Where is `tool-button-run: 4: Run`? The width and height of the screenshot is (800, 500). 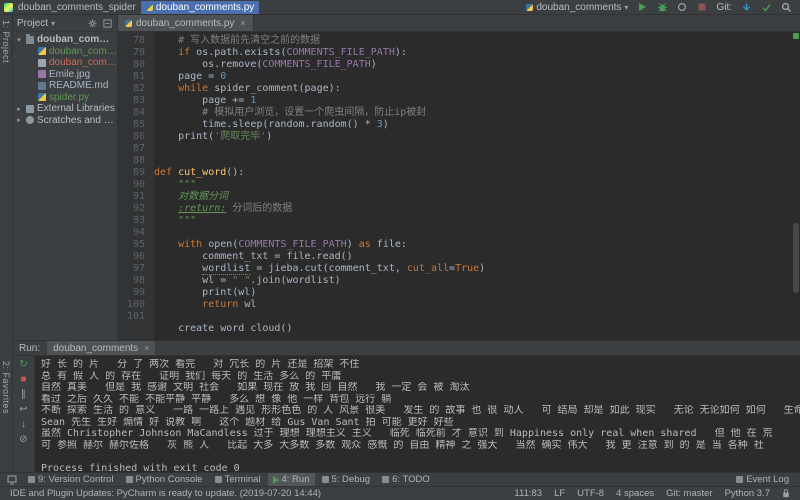
tool-button-run: 4: Run is located at coordinates (291, 479).